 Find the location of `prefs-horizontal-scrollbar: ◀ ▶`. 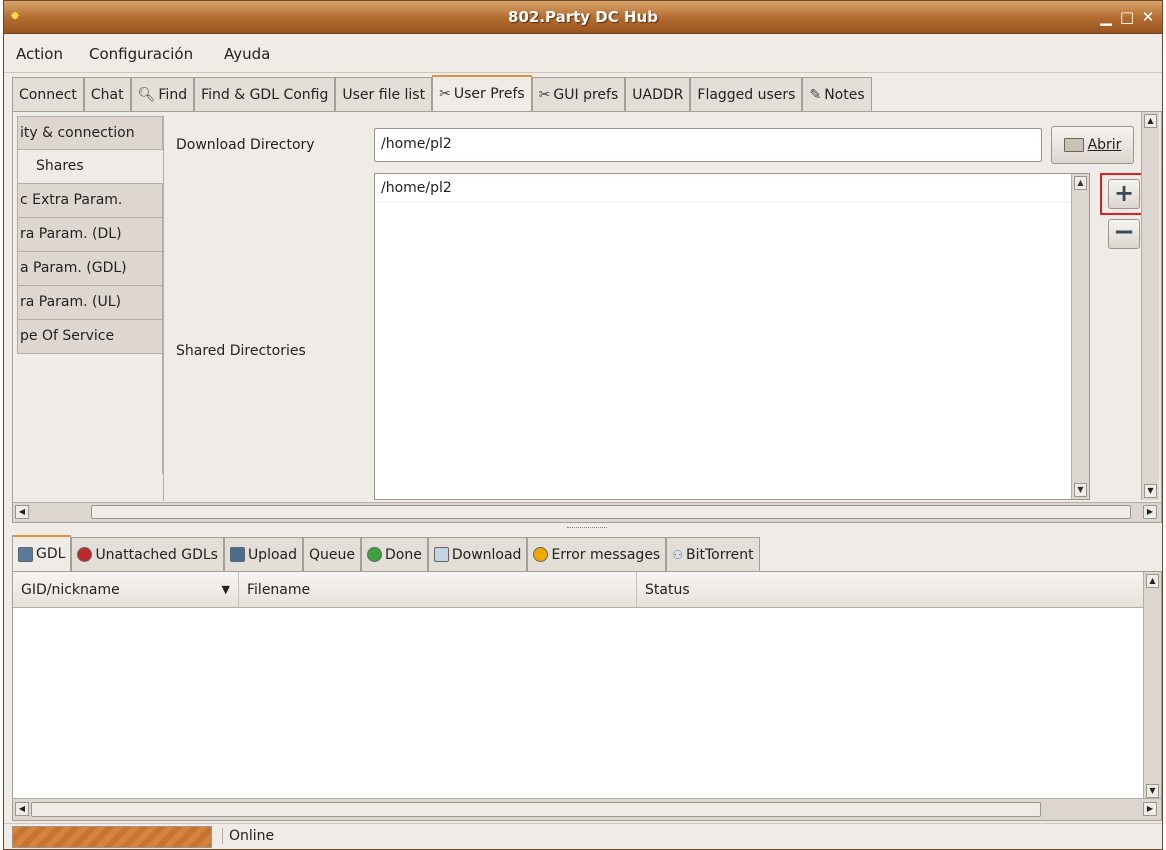

prefs-horizontal-scrollbar: ◀ ▶ is located at coordinates (587, 512).